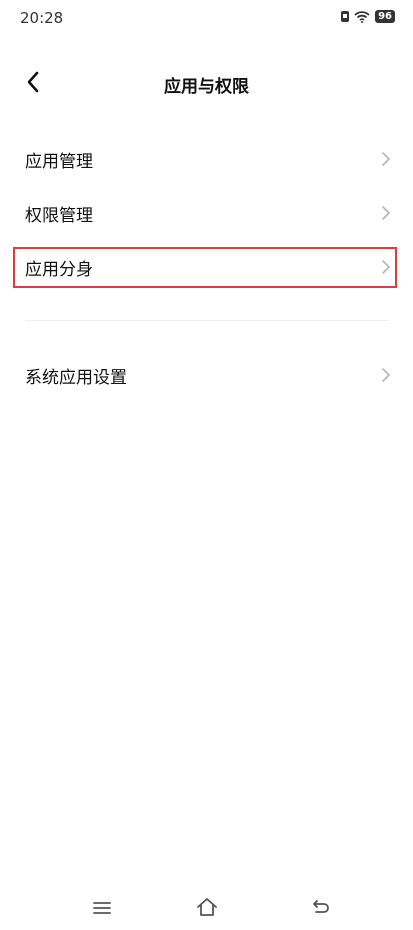  What do you see at coordinates (206, 18) in the screenshot?
I see `status-bar: 20:28 96` at bounding box center [206, 18].